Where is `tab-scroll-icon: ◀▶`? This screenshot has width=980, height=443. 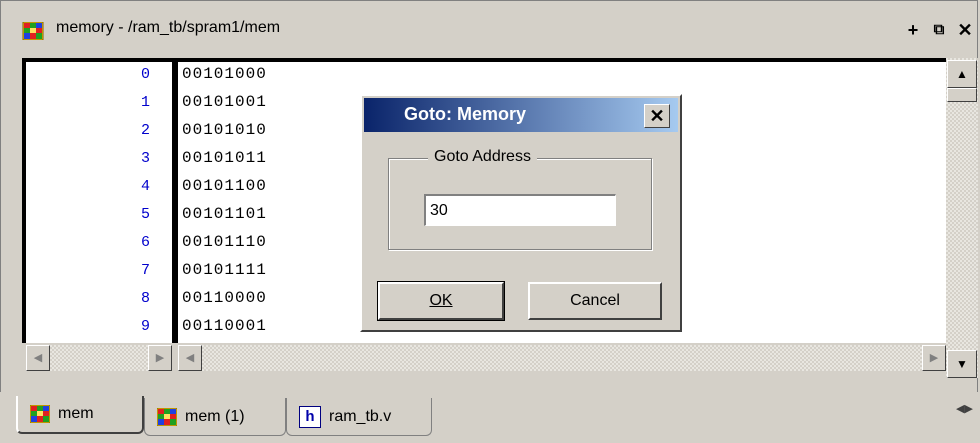
tab-scroll-icon: ◀▶ is located at coordinates (964, 408).